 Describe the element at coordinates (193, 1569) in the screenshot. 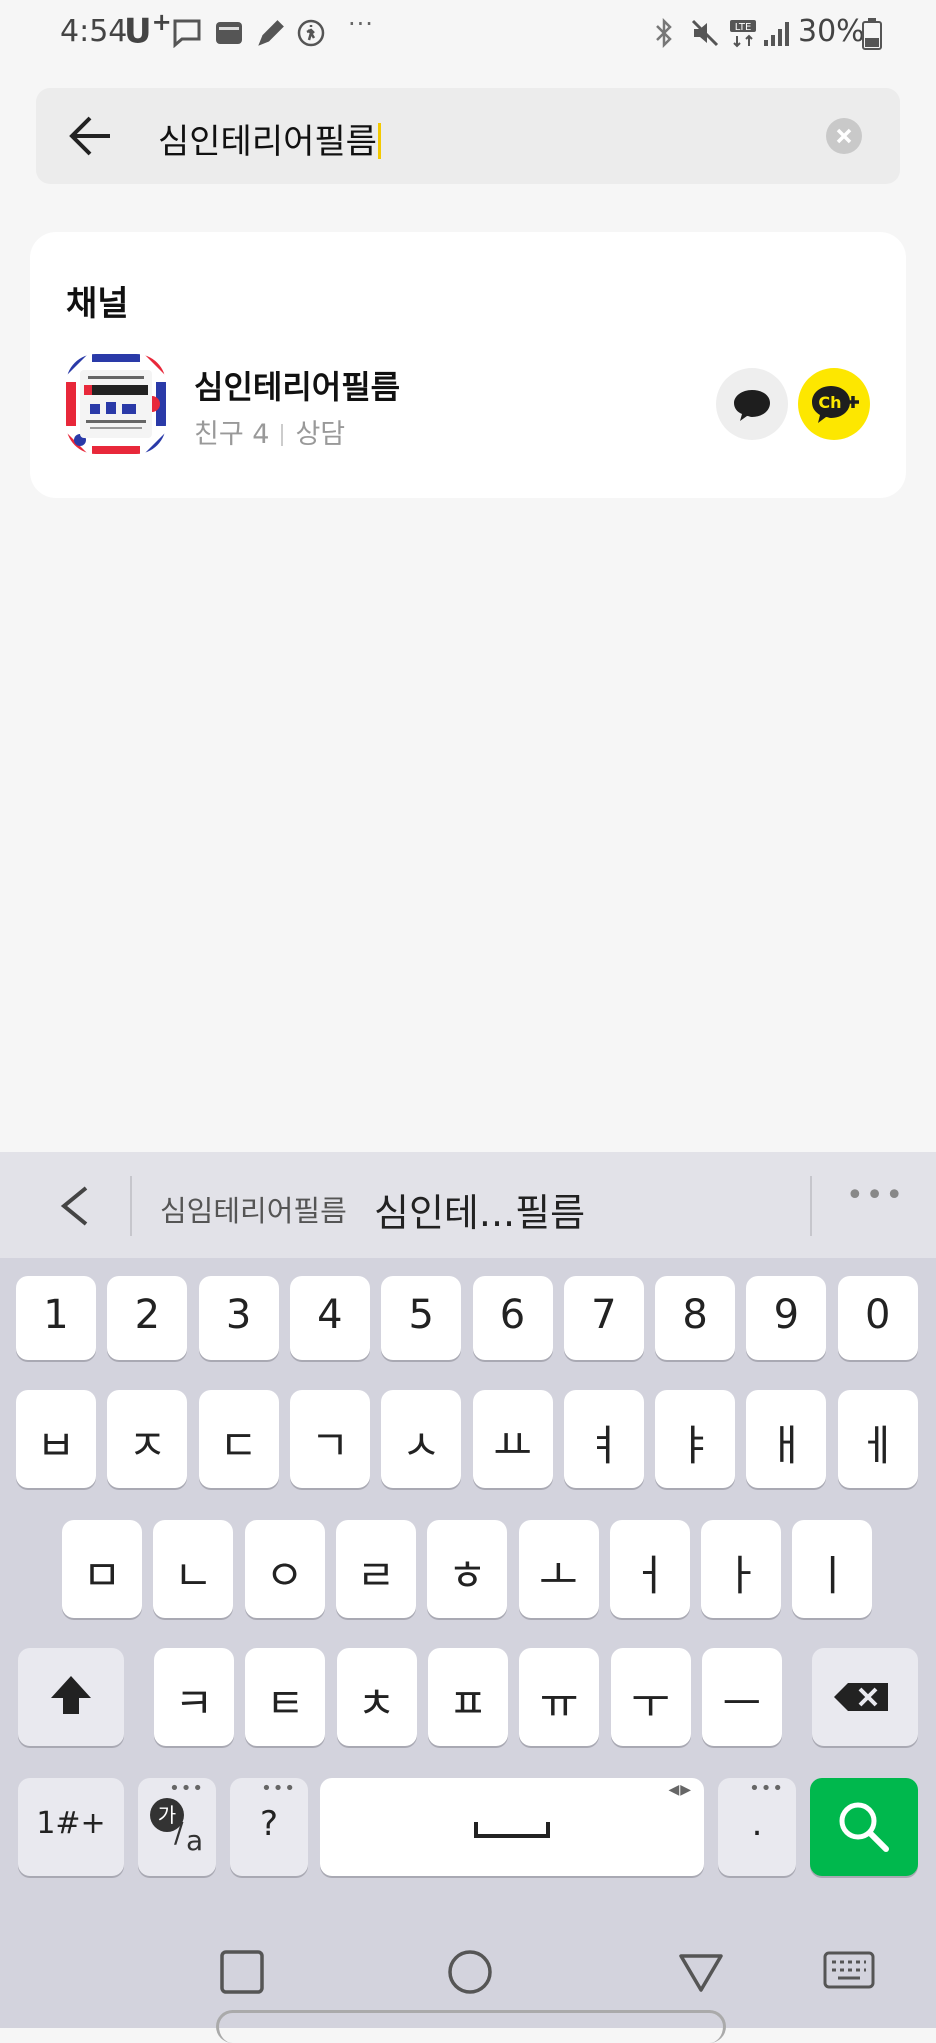

I see `key-ㄴ: ㄴ` at that location.